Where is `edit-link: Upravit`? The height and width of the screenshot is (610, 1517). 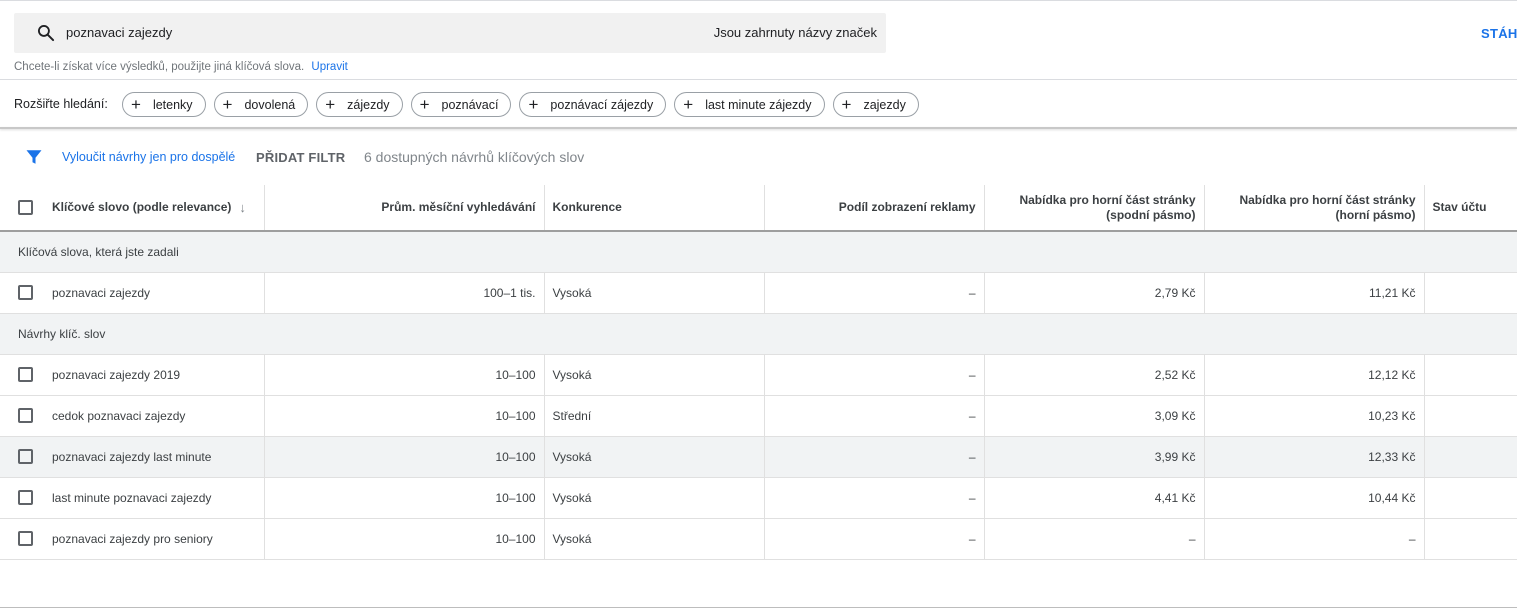
edit-link: Upravit is located at coordinates (329, 67).